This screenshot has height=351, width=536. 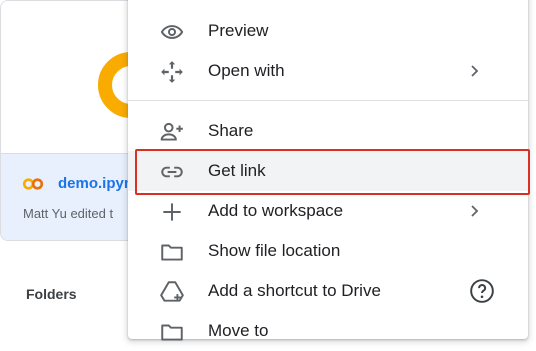 I want to click on menu-divider, so click(x=328, y=100).